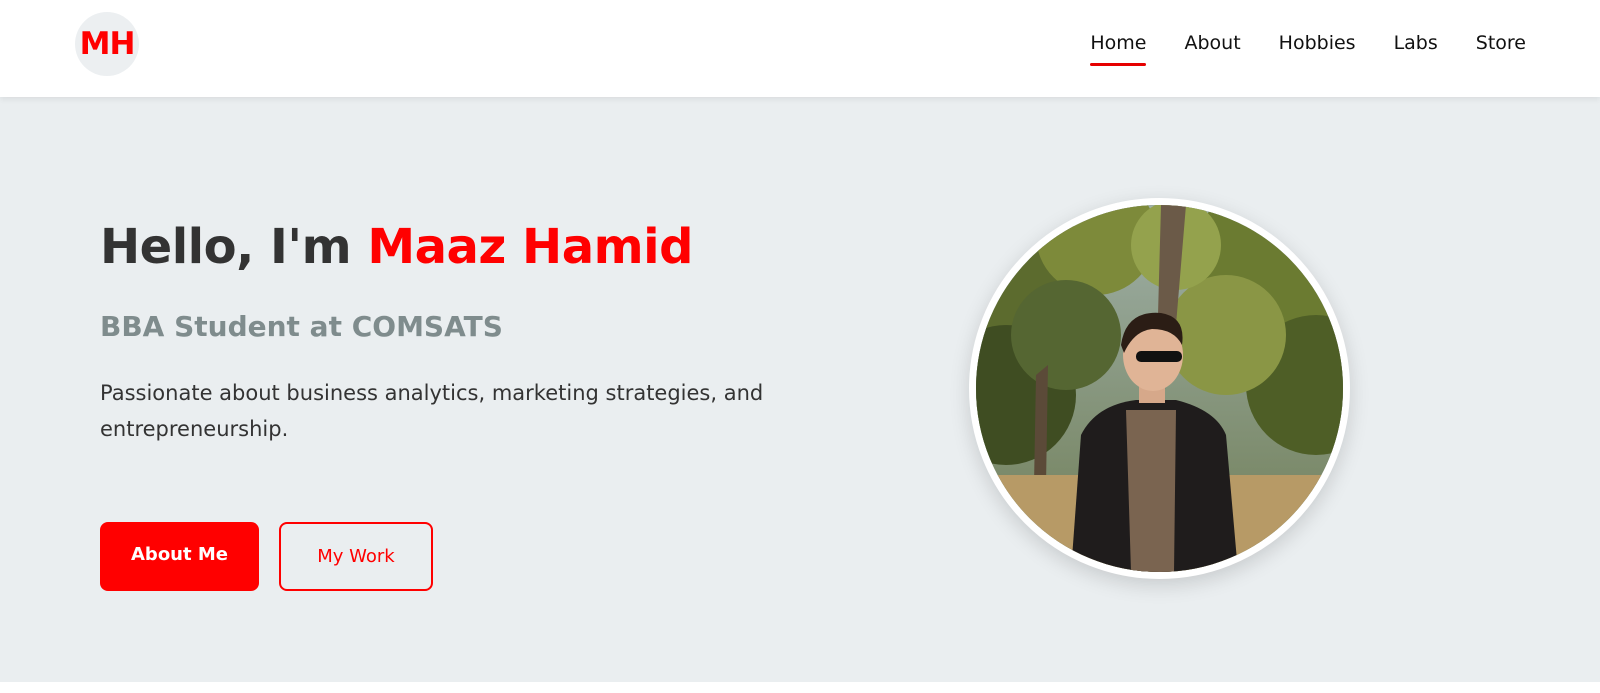 The width and height of the screenshot is (1600, 693). I want to click on about-me-button: About Me, so click(179, 556).